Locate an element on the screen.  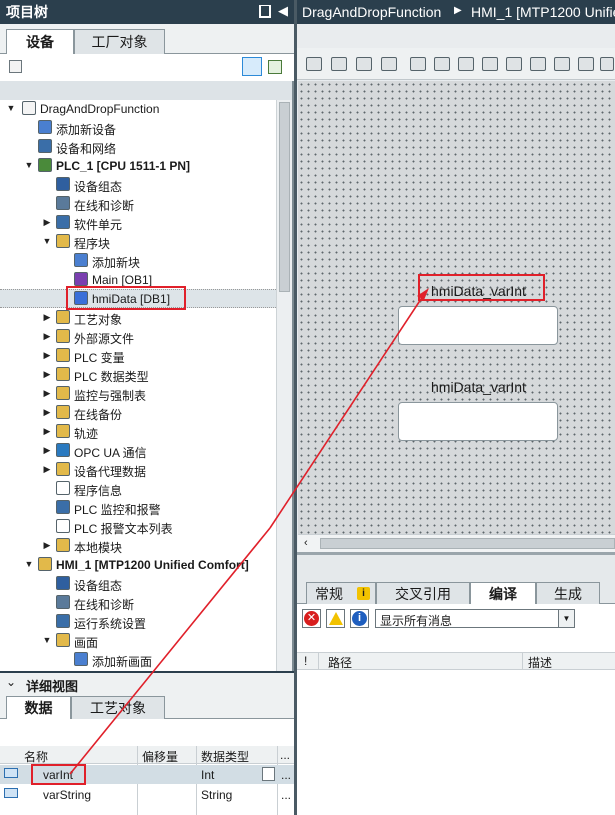
scroll-left-icon: ‹ is located at coordinates (306, 543).